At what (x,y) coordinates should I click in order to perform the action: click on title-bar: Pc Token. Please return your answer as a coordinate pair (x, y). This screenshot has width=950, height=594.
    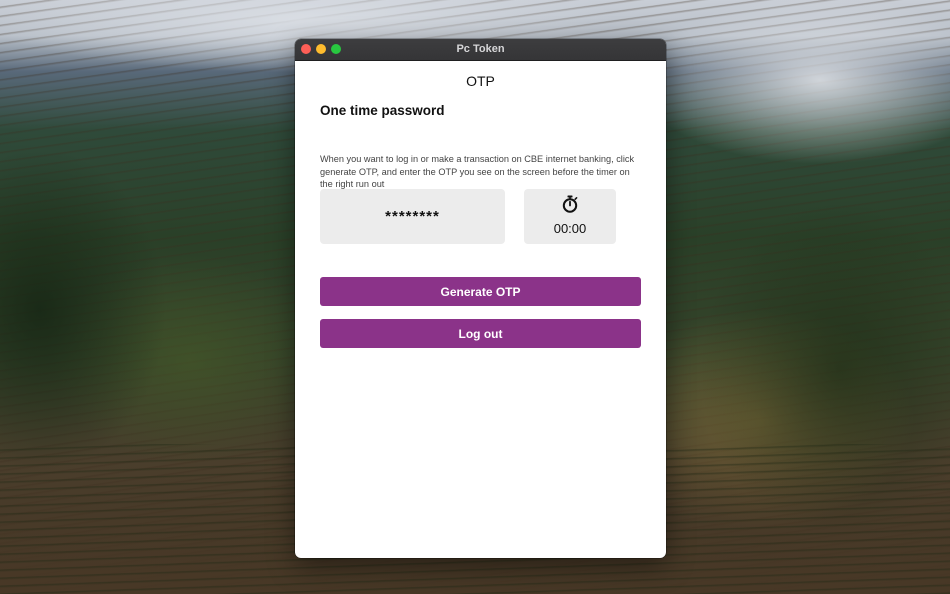
    Looking at the image, I should click on (480, 50).